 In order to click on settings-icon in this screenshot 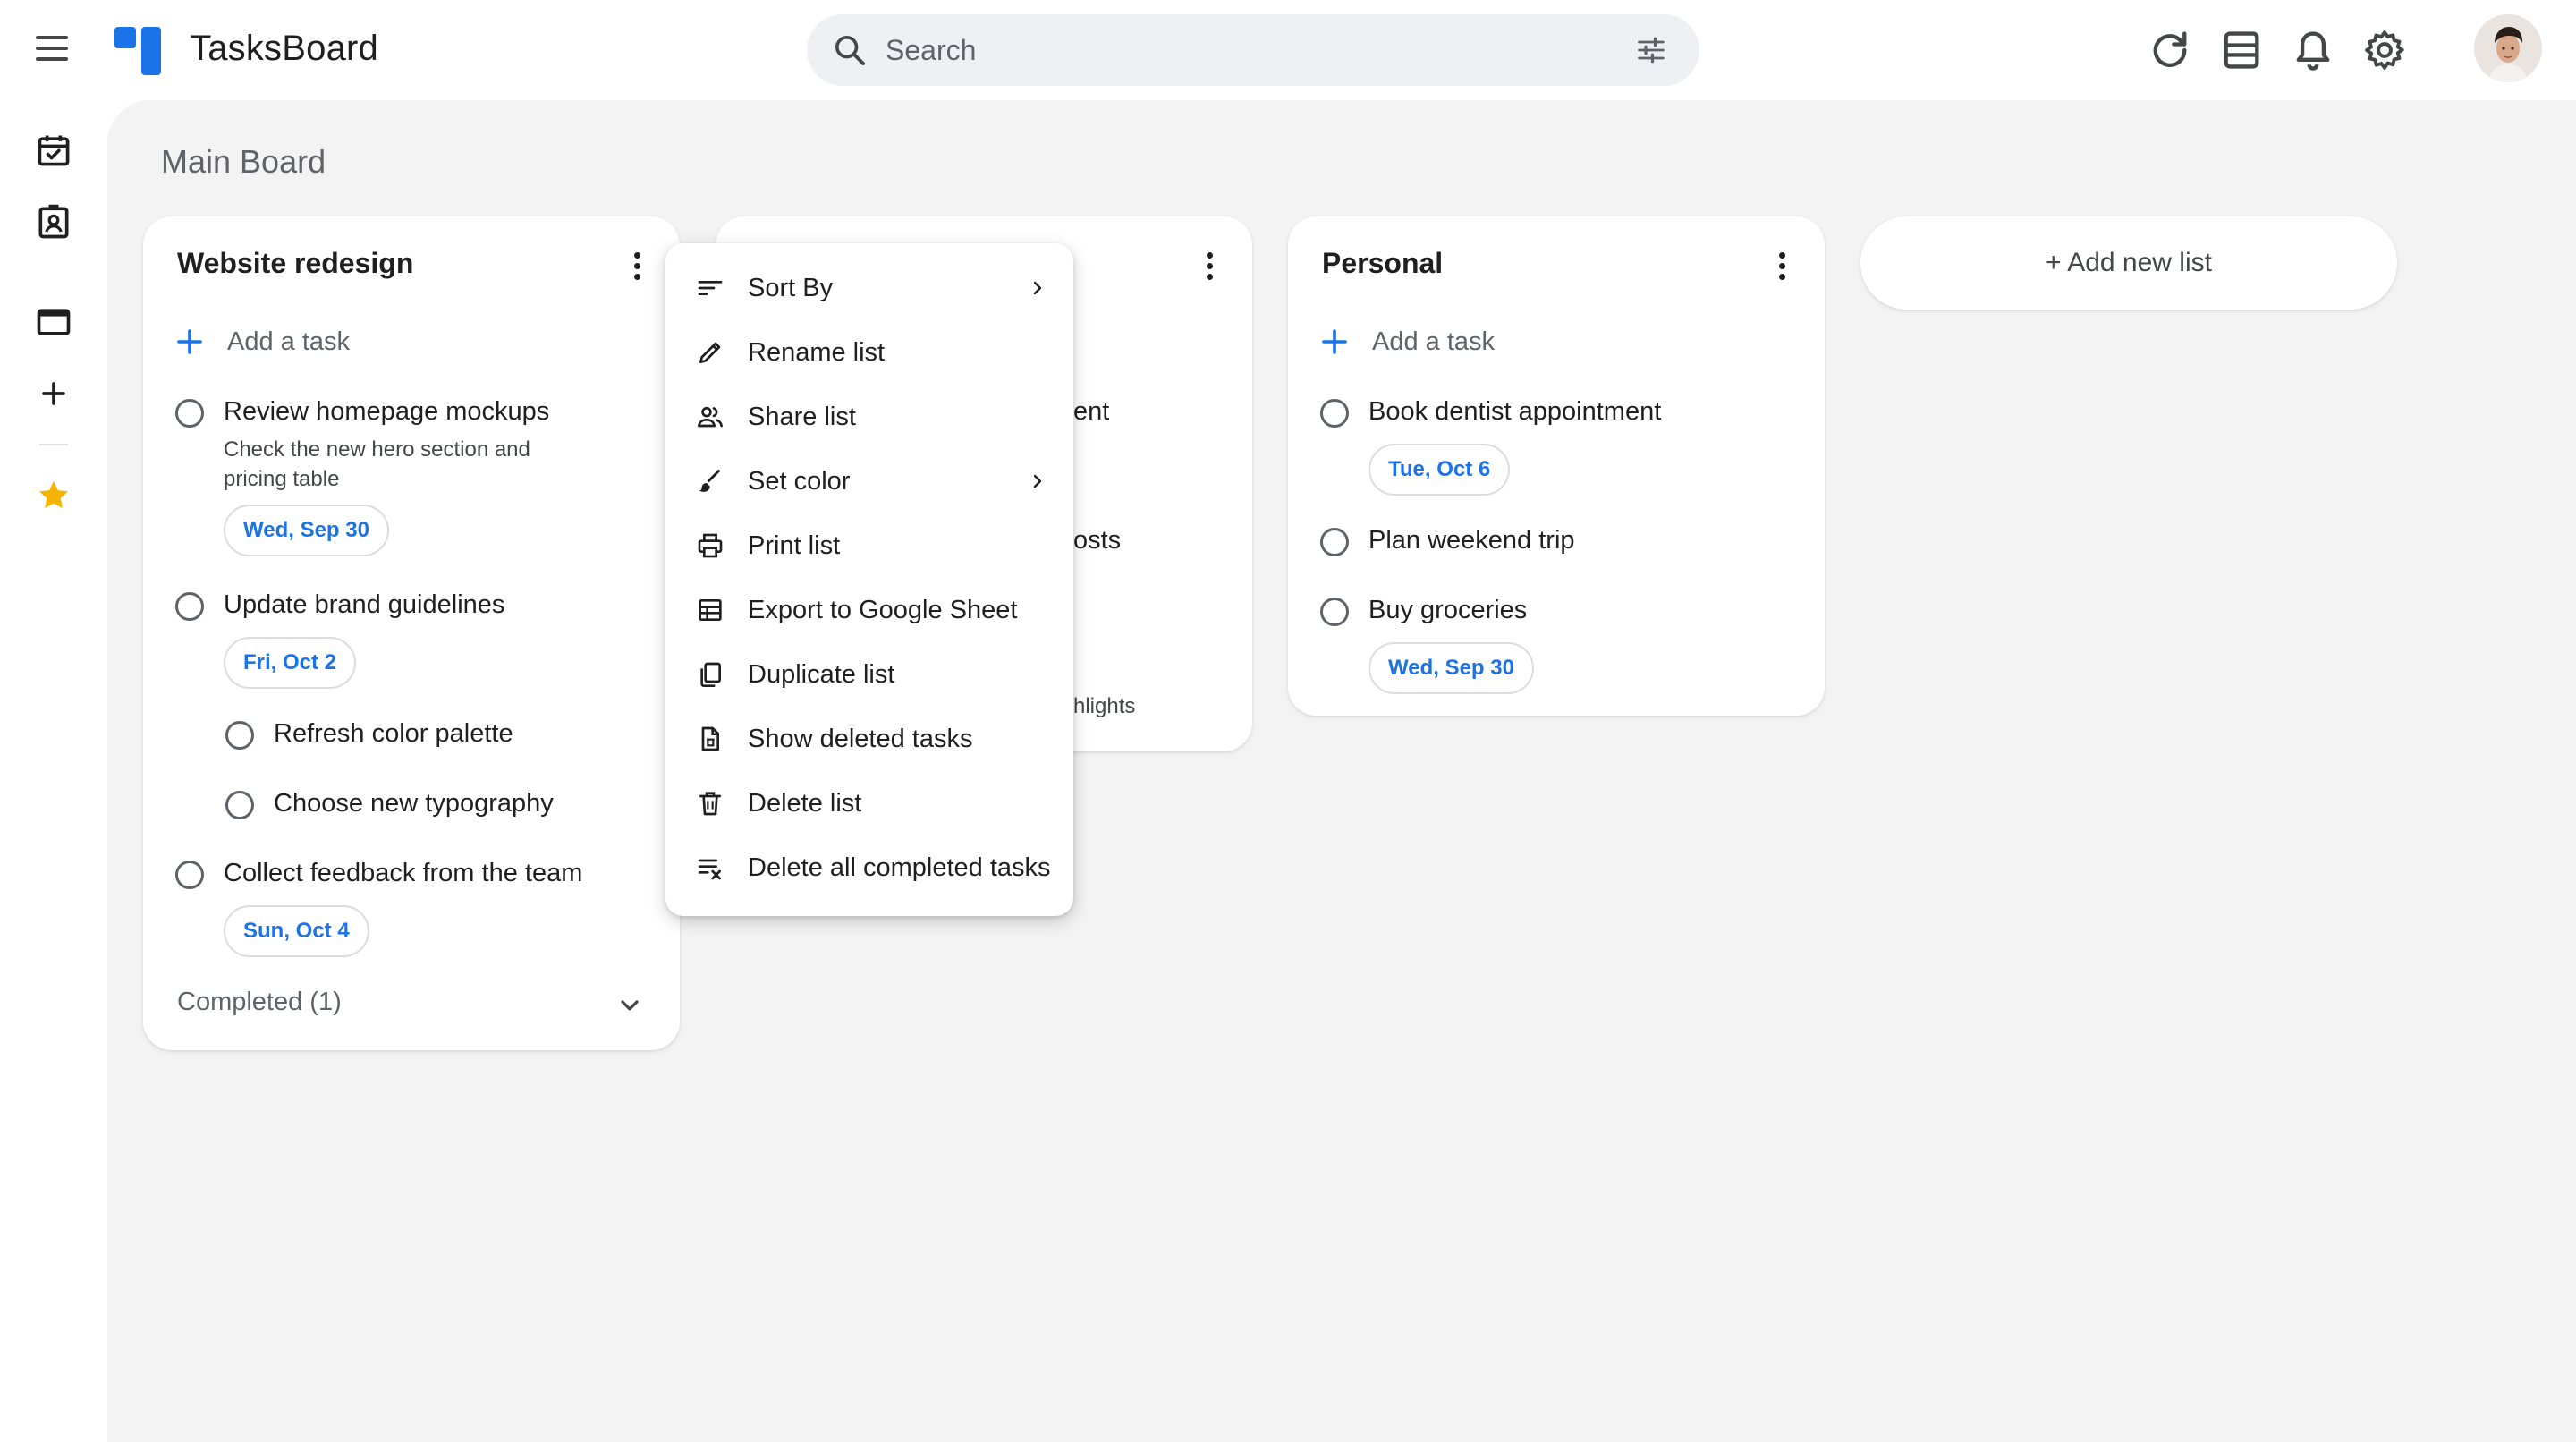, I will do `click(2384, 50)`.